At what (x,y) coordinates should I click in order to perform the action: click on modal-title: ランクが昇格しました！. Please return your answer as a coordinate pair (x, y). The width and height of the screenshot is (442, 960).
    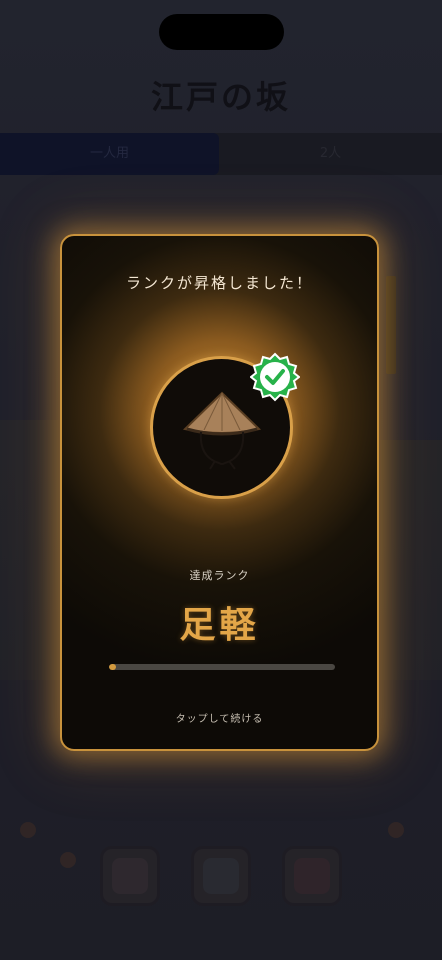
    Looking at the image, I should click on (219, 283).